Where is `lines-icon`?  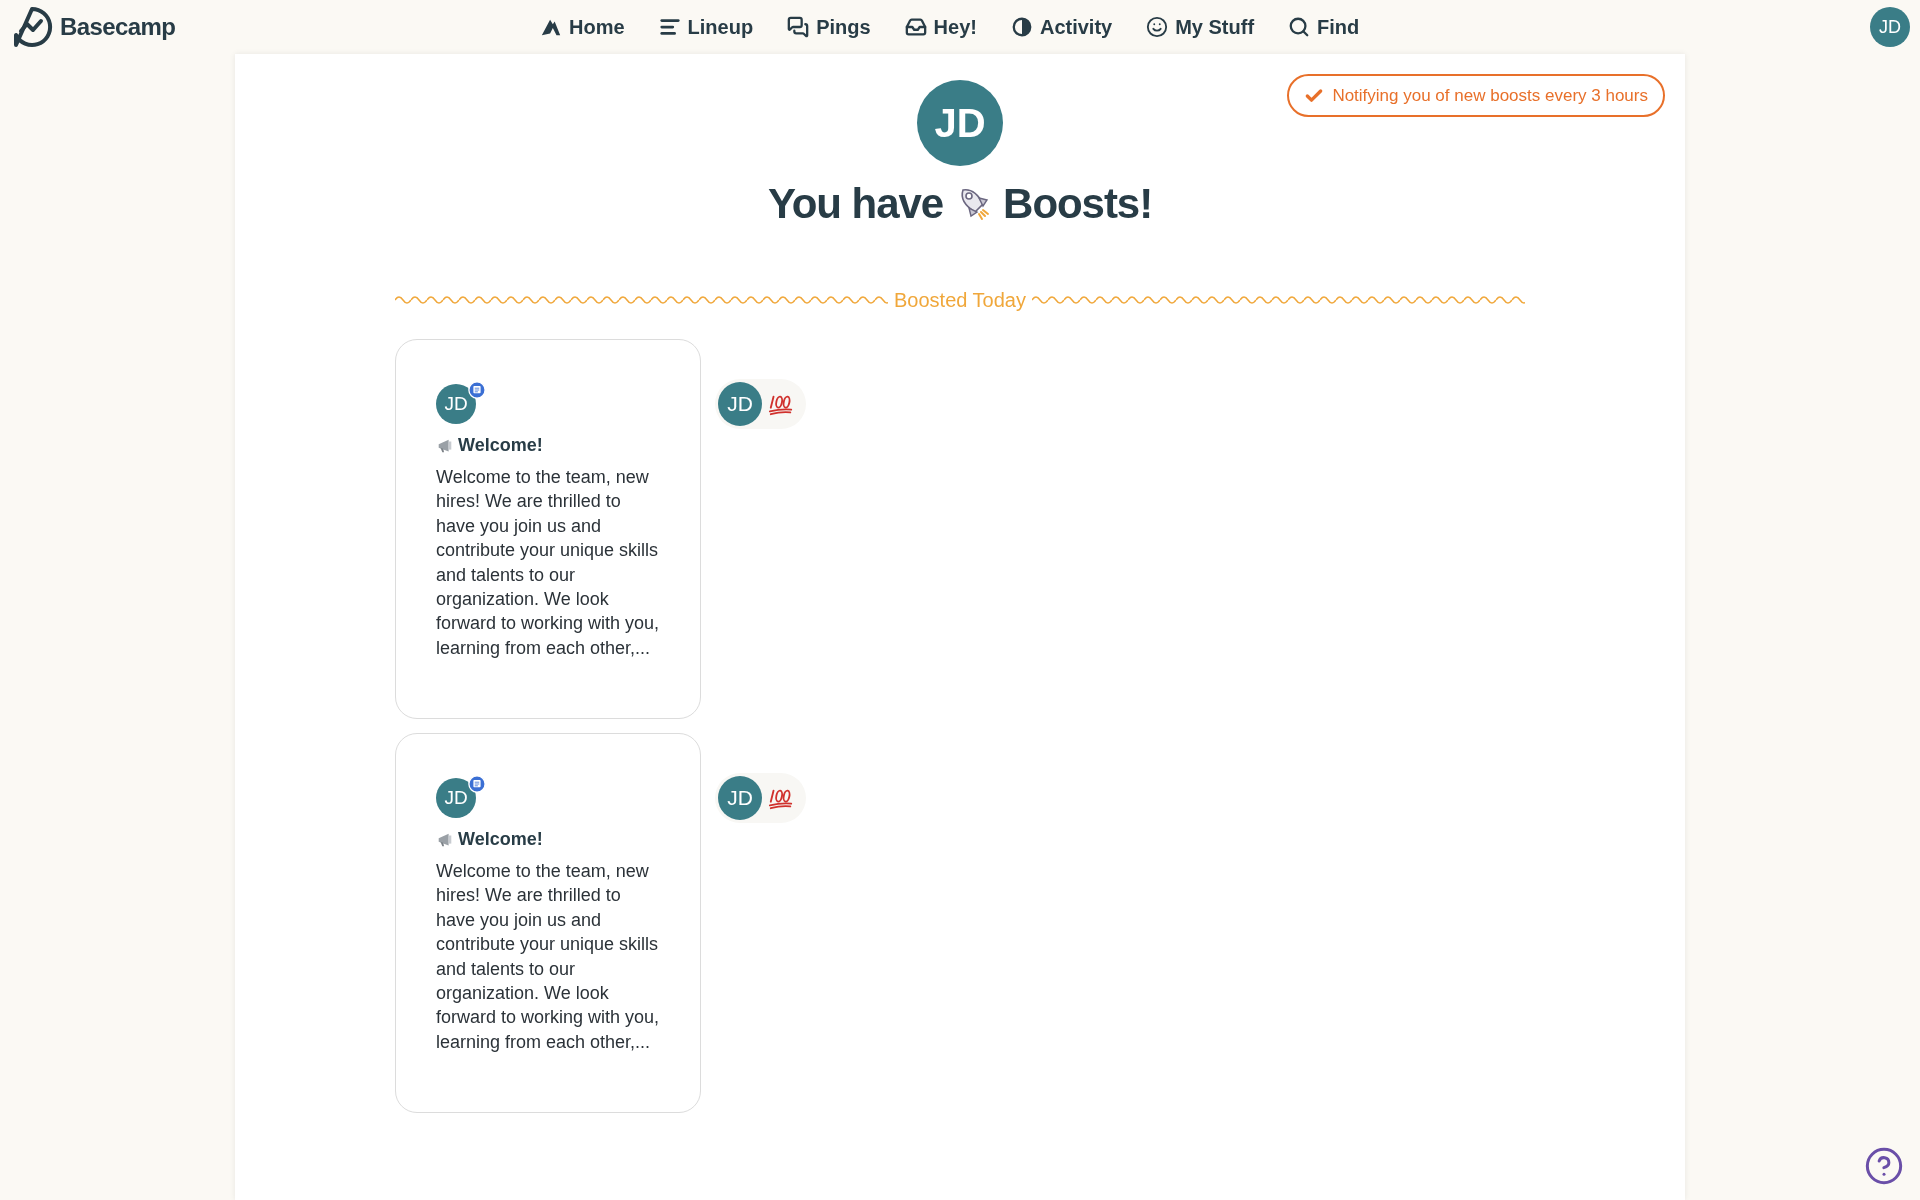
lines-icon is located at coordinates (669, 27).